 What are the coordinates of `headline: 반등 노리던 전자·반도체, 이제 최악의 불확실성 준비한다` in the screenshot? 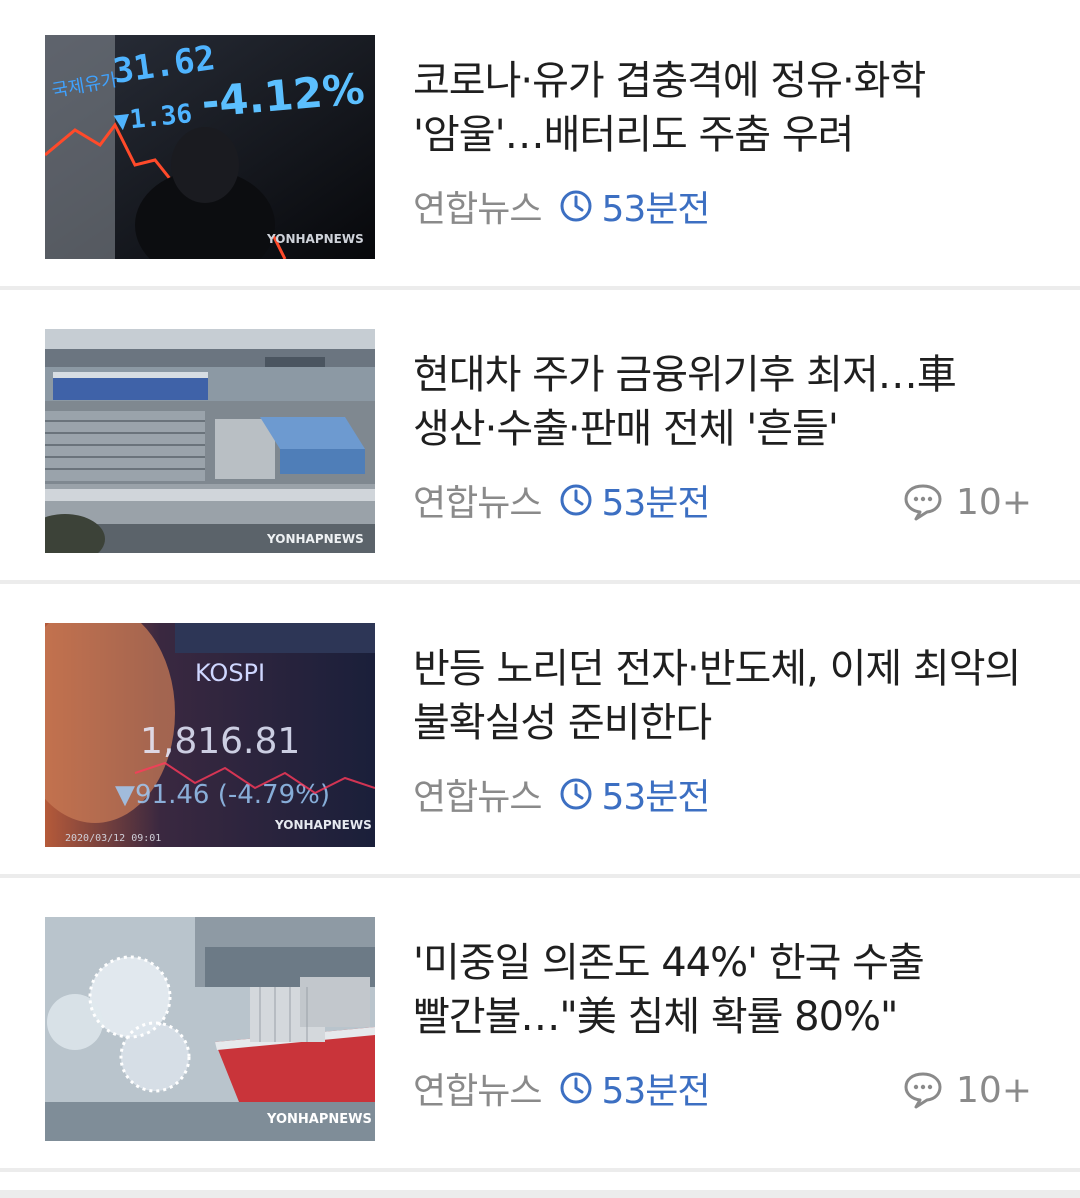 It's located at (725, 696).